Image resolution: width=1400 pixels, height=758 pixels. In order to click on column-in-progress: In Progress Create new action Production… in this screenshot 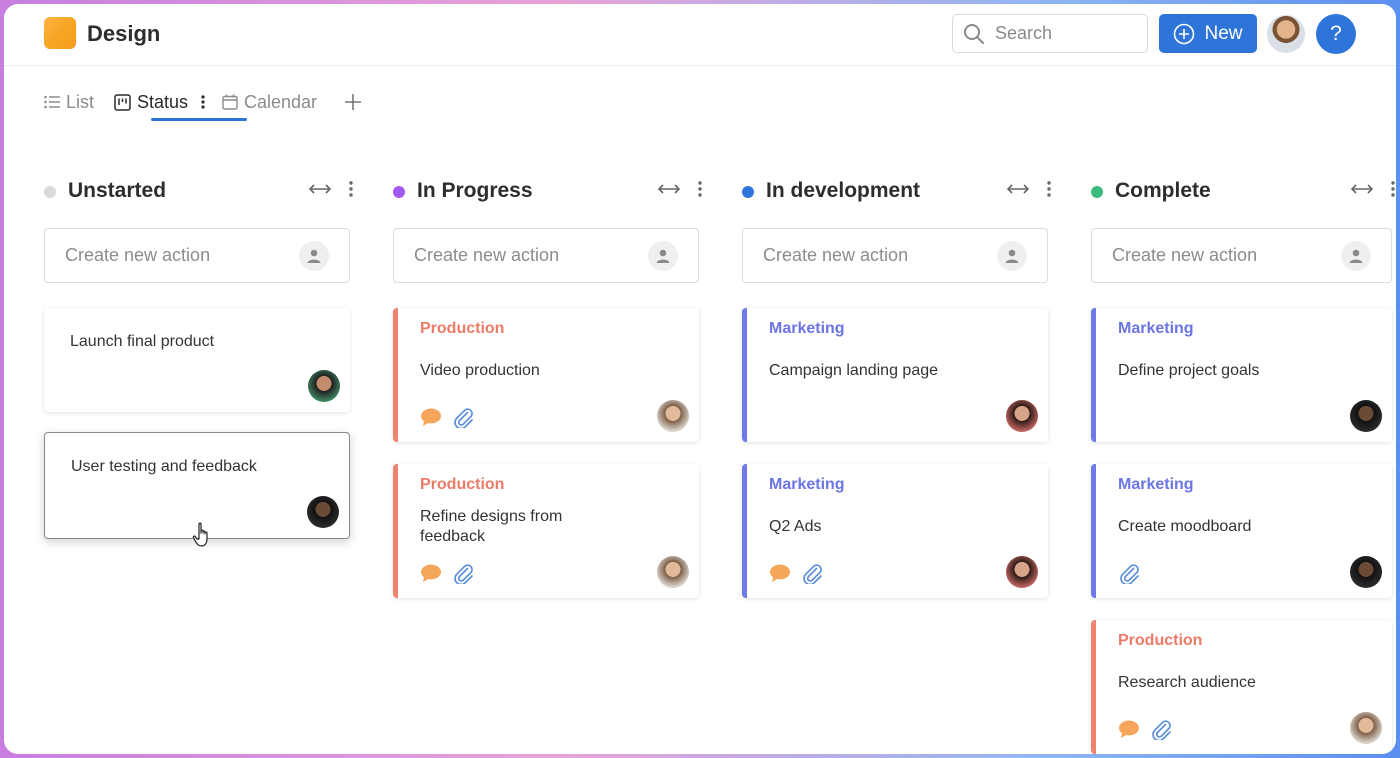, I will do `click(548, 386)`.